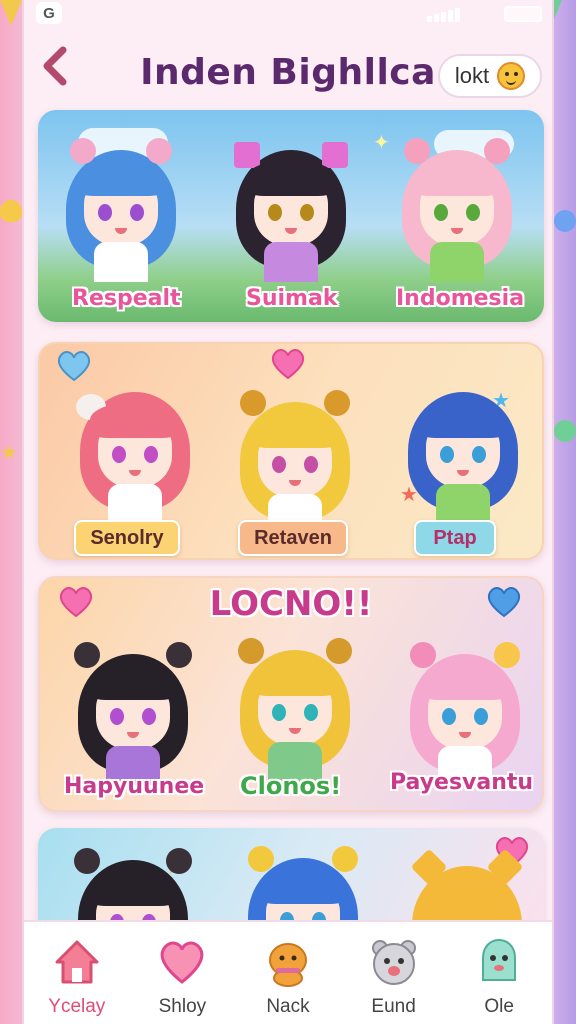  I want to click on nav-label: Shloy, so click(182, 1006).